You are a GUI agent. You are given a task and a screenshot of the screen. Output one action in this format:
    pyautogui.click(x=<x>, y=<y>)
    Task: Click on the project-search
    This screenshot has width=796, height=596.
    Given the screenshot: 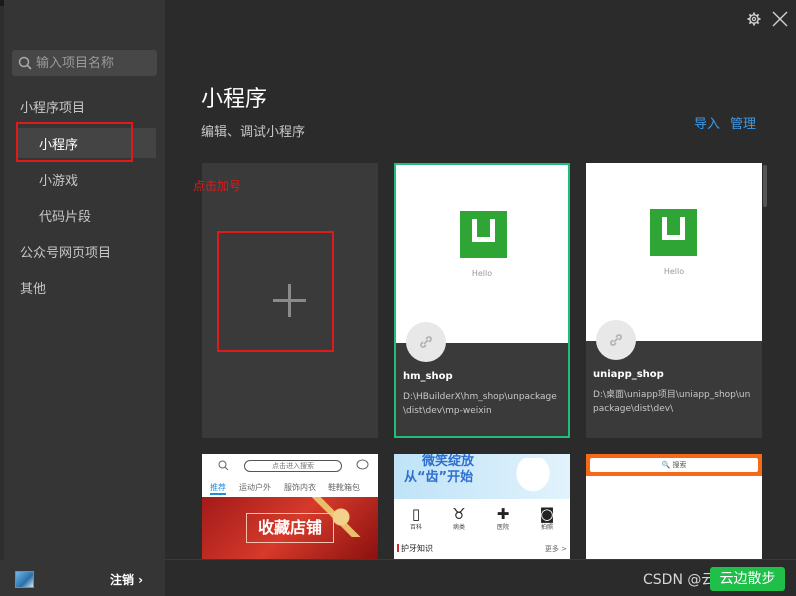 What is the action you would take?
    pyautogui.click(x=84, y=63)
    